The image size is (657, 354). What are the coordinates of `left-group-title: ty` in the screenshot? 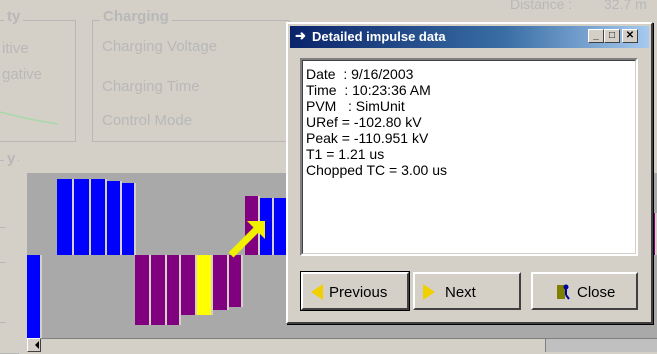 It's located at (14, 16).